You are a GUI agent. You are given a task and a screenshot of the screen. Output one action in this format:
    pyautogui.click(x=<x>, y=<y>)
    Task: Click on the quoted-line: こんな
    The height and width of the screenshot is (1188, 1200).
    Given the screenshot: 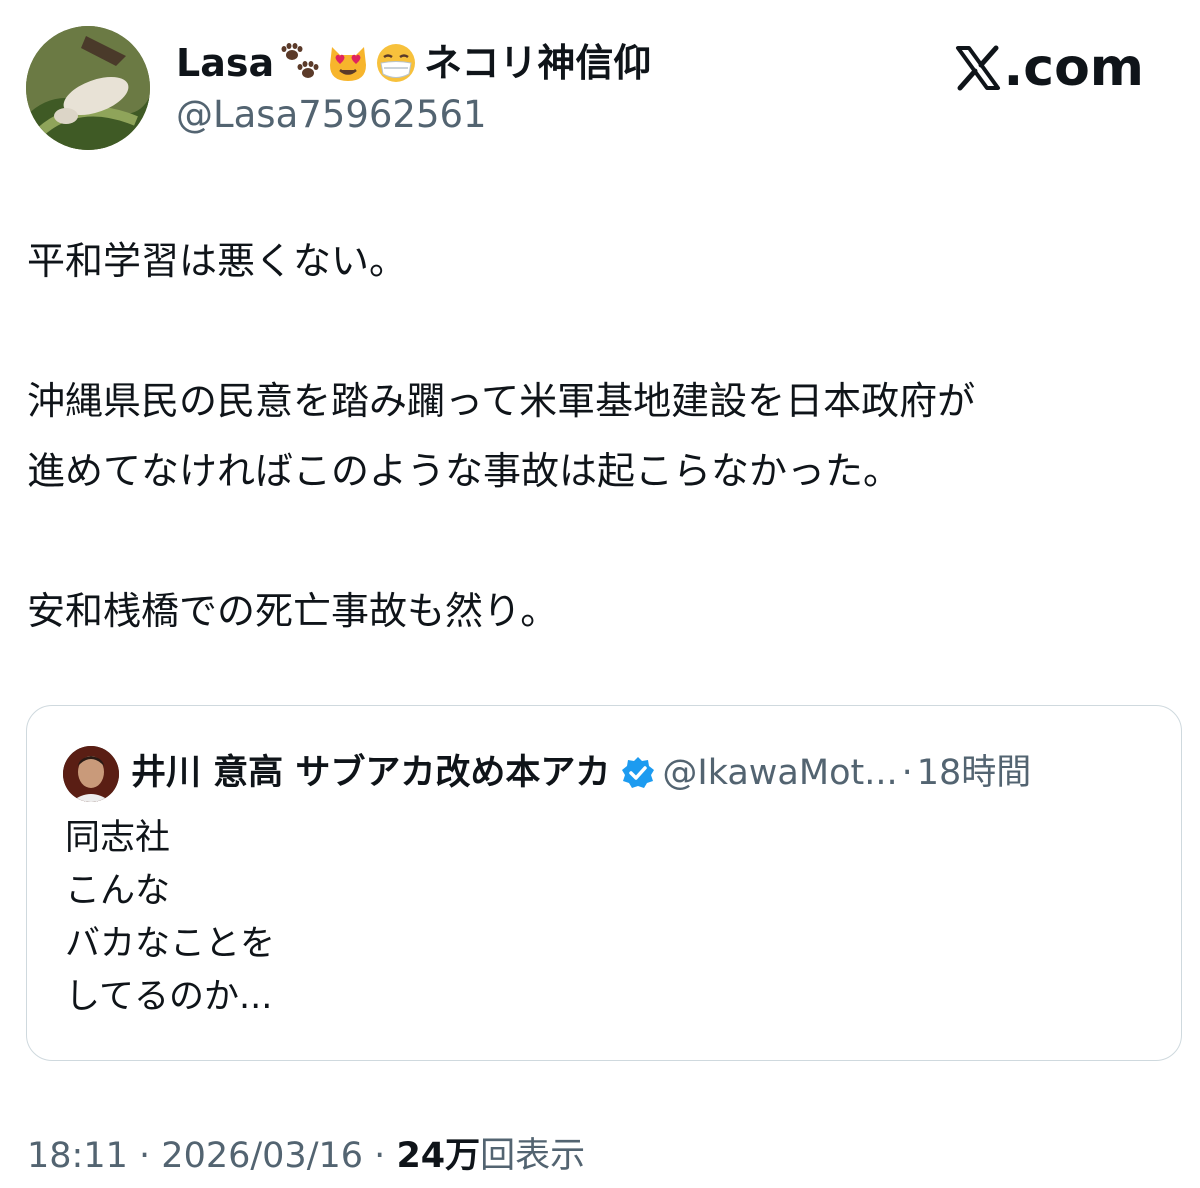 What is the action you would take?
    pyautogui.click(x=118, y=891)
    